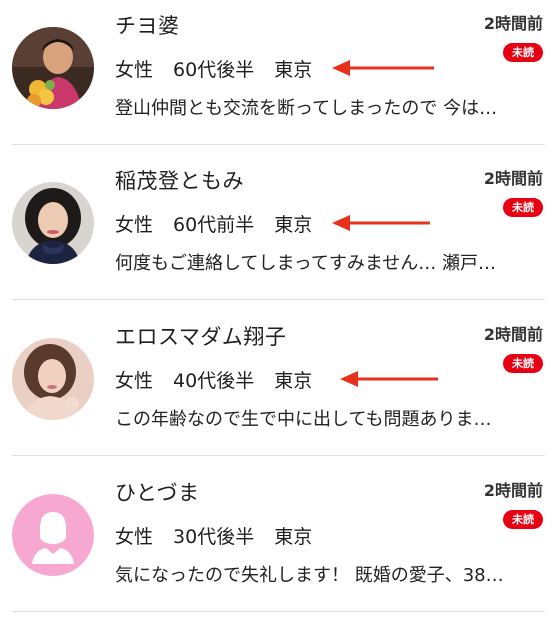 The image size is (557, 622). I want to click on age-label: 60代後半, so click(214, 70).